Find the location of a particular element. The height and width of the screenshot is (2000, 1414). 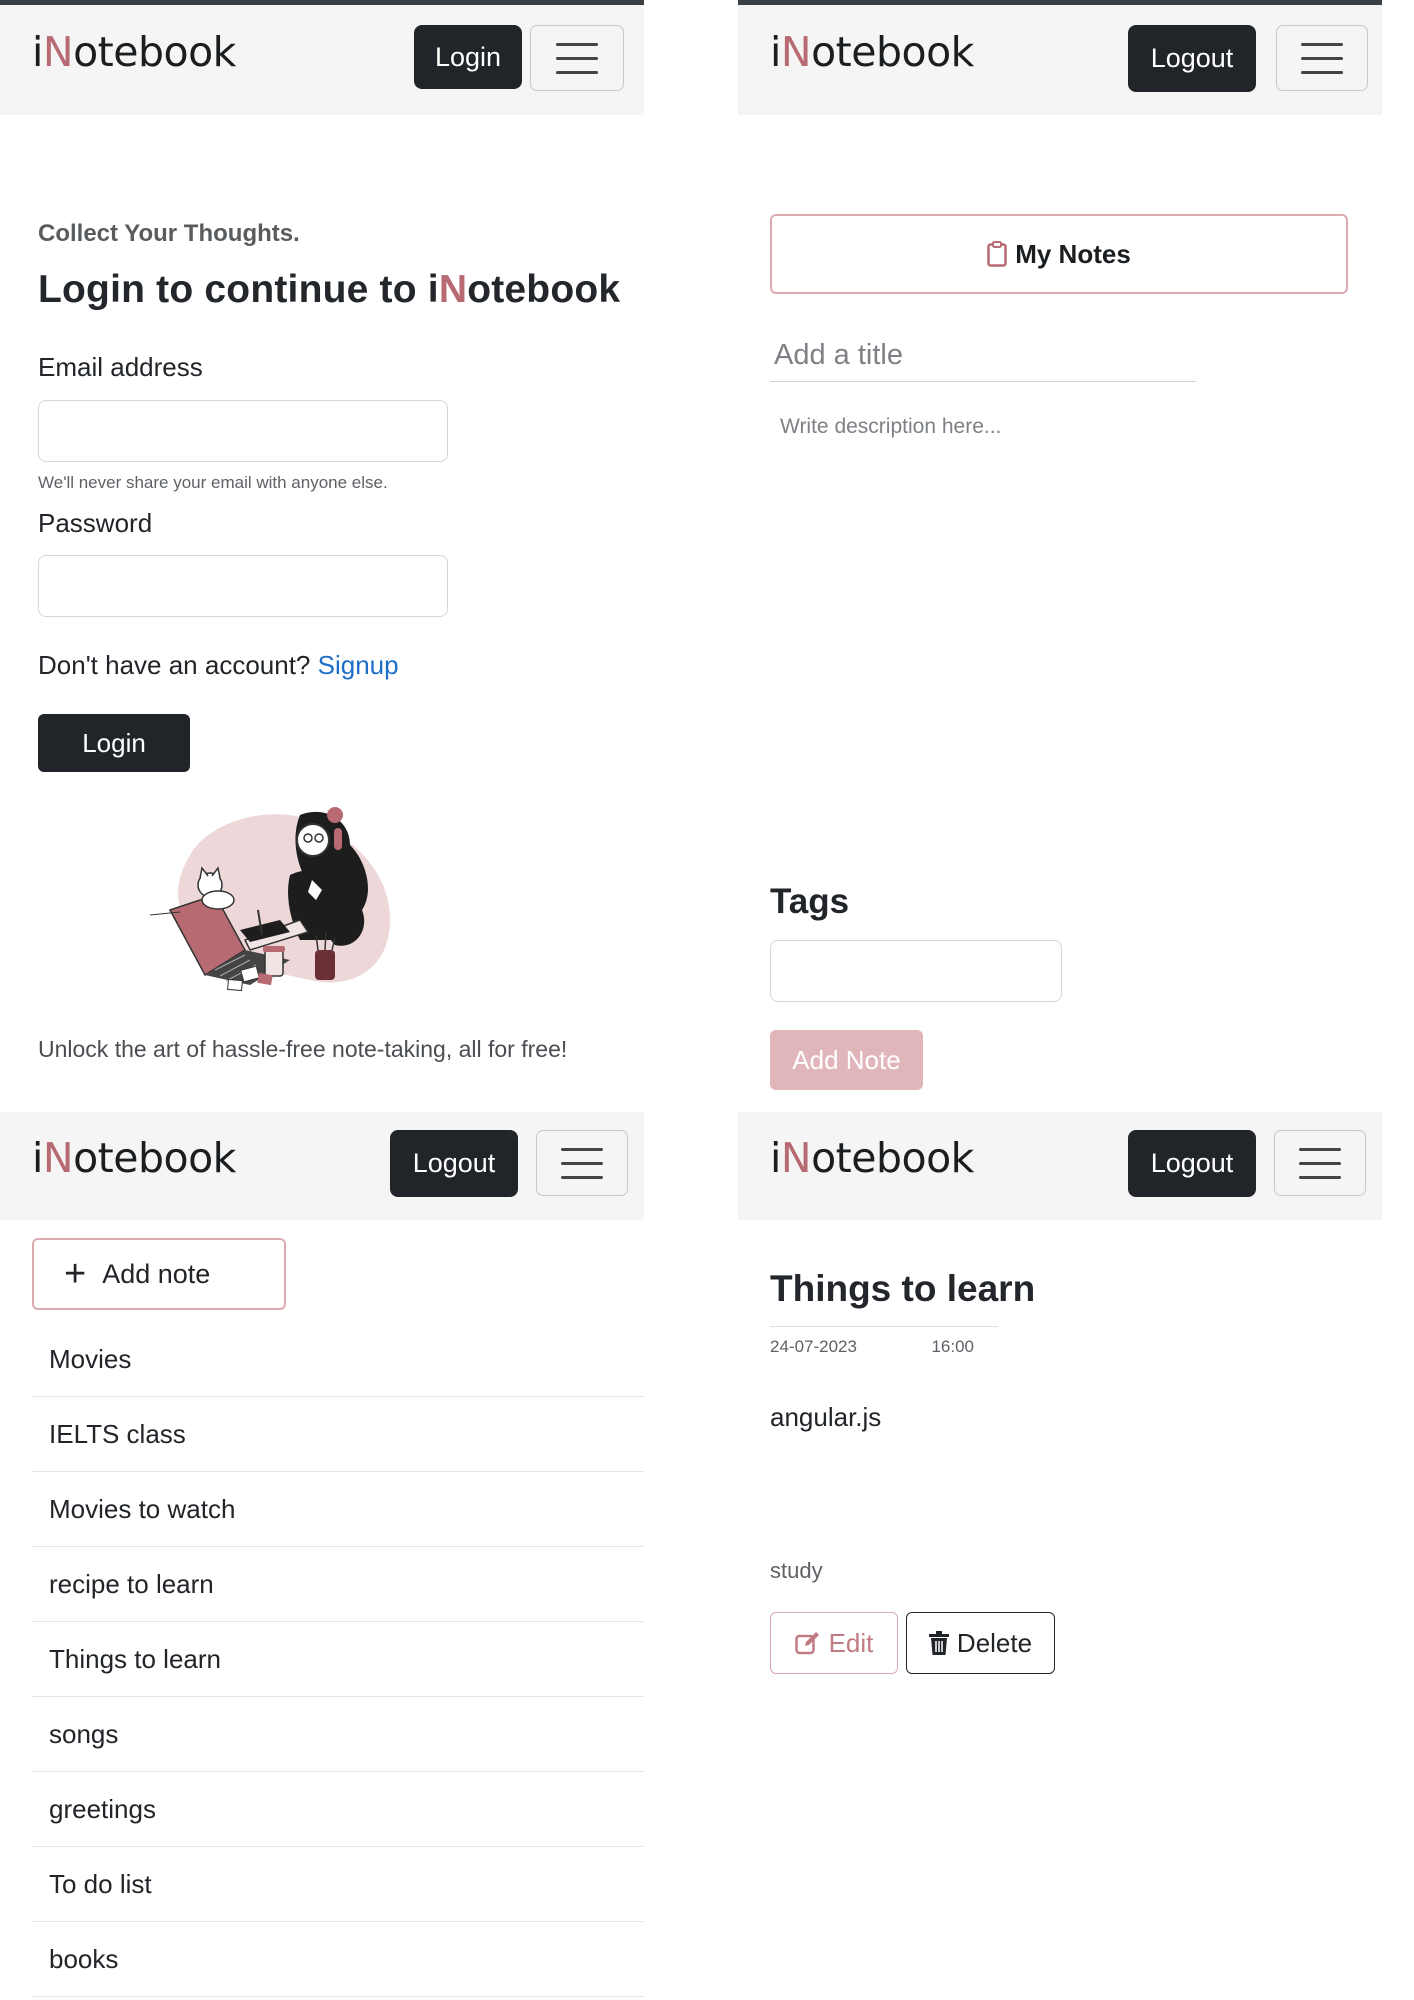

list-item: books is located at coordinates (338, 1959).